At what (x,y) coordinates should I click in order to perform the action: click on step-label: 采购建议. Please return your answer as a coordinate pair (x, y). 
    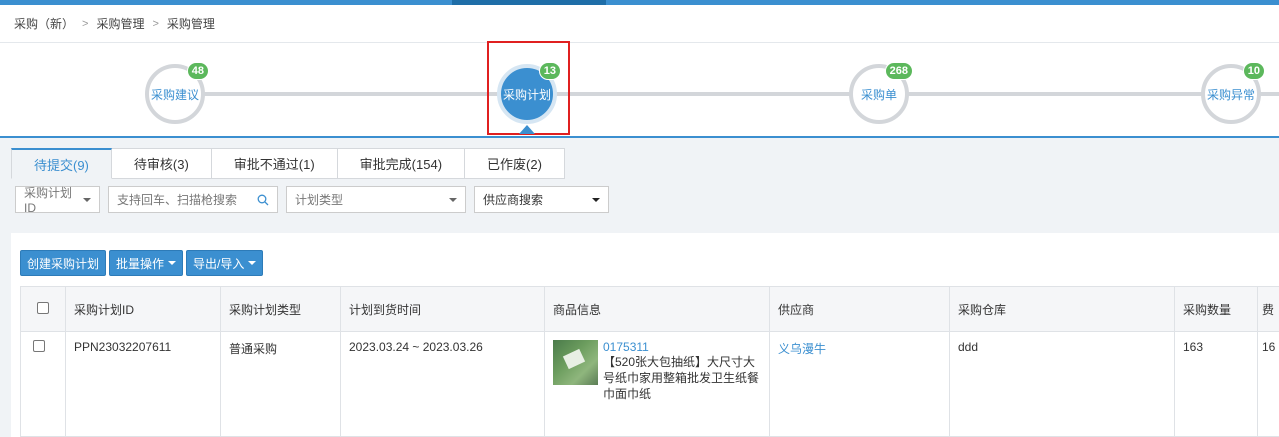
    Looking at the image, I should click on (174, 94).